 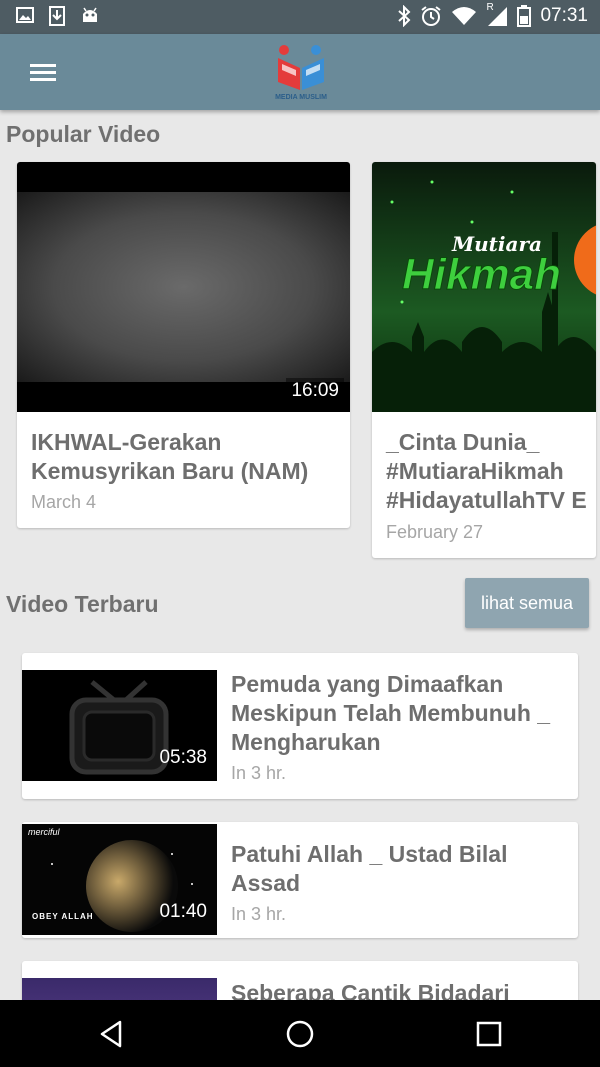 I want to click on alarm-icon, so click(x=431, y=16).